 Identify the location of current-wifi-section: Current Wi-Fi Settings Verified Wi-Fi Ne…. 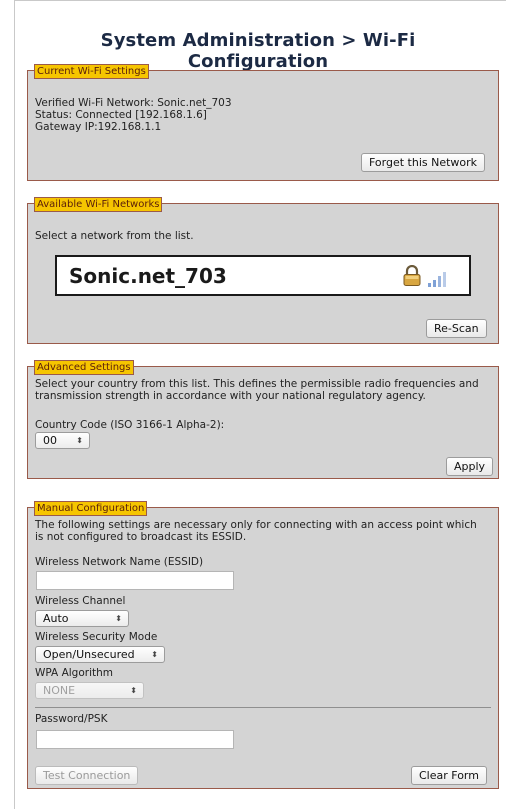
(263, 122).